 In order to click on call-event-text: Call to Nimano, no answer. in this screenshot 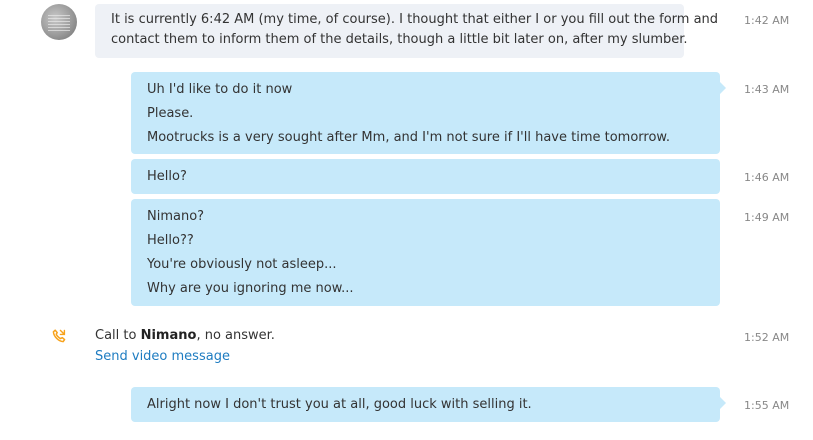, I will do `click(185, 335)`.